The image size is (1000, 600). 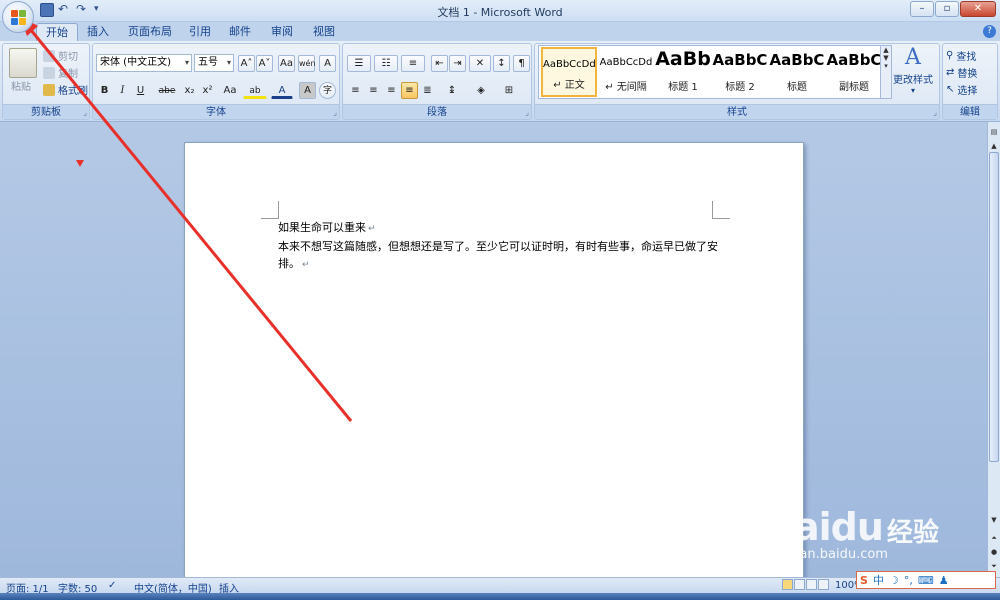 I want to click on sort-button: ↕, so click(x=501, y=63).